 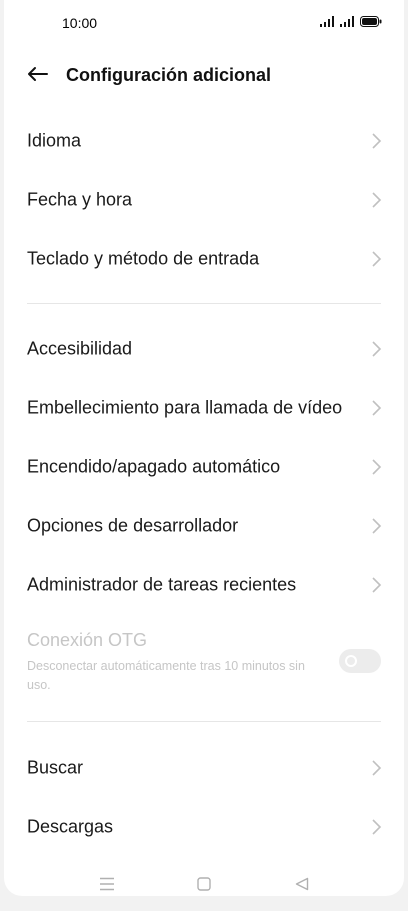 I want to click on home-button, so click(x=204, y=886).